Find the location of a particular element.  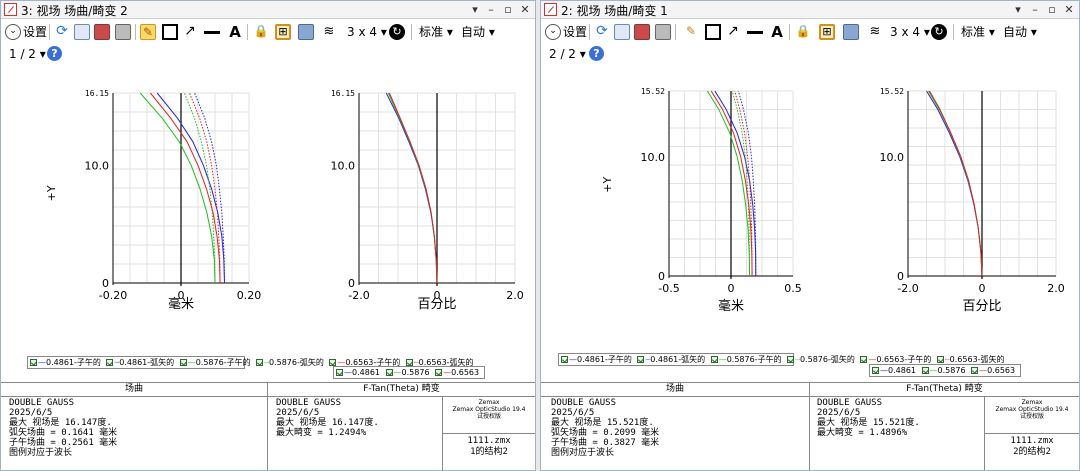

y-tick-label: 16.15 is located at coordinates (343, 93).